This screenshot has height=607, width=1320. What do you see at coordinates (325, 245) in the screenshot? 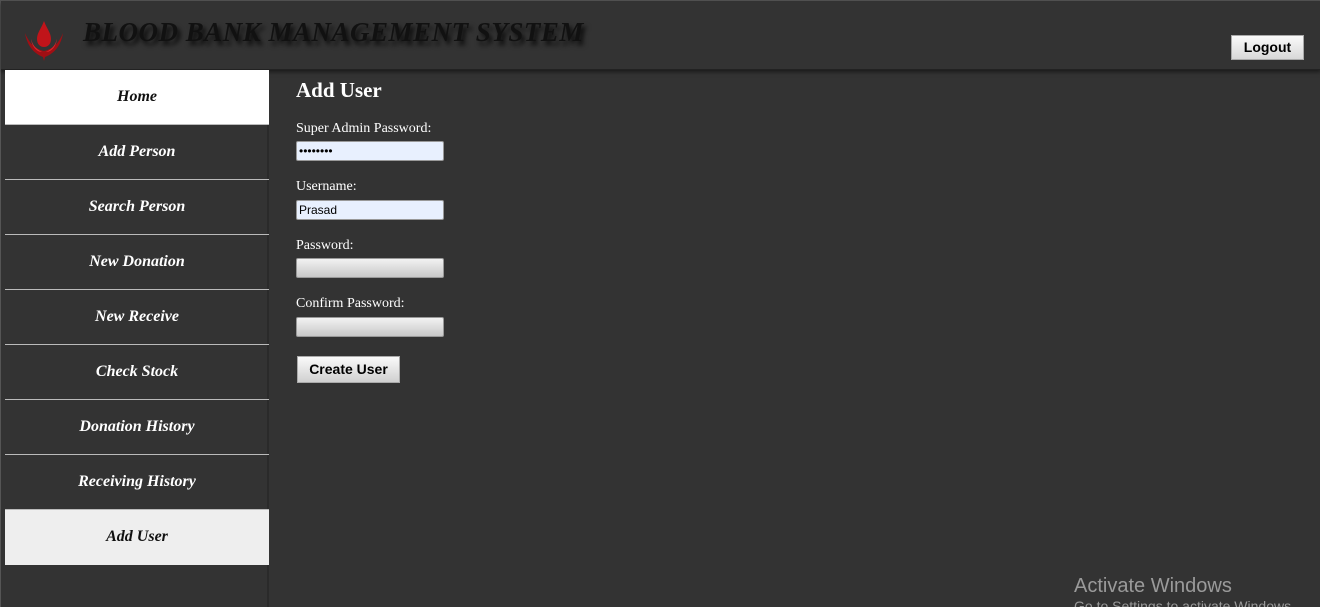
I see `password-label: Password:` at bounding box center [325, 245].